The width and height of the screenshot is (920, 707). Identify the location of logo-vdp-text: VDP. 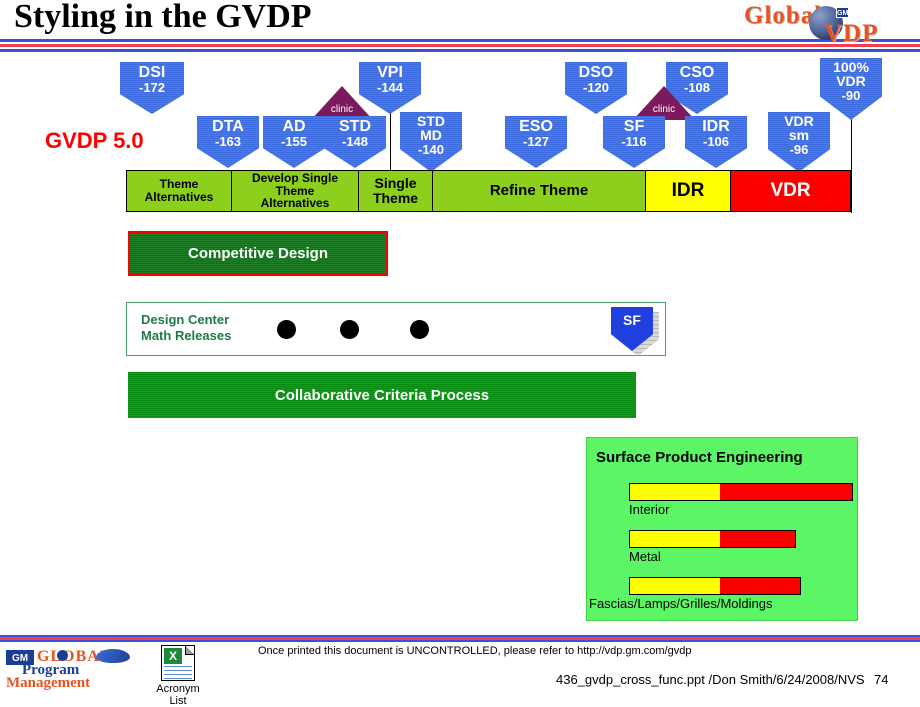
(851, 33).